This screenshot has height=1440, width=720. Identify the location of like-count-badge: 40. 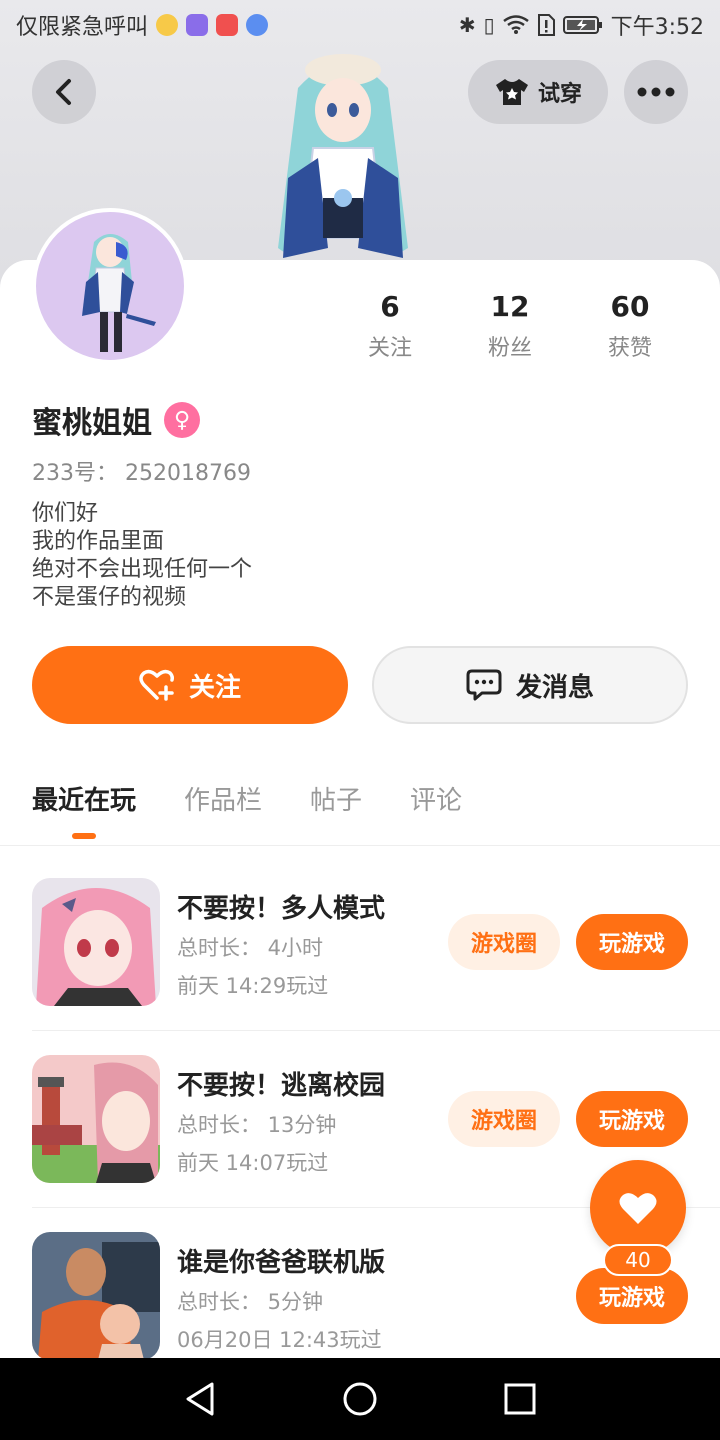
(638, 1260).